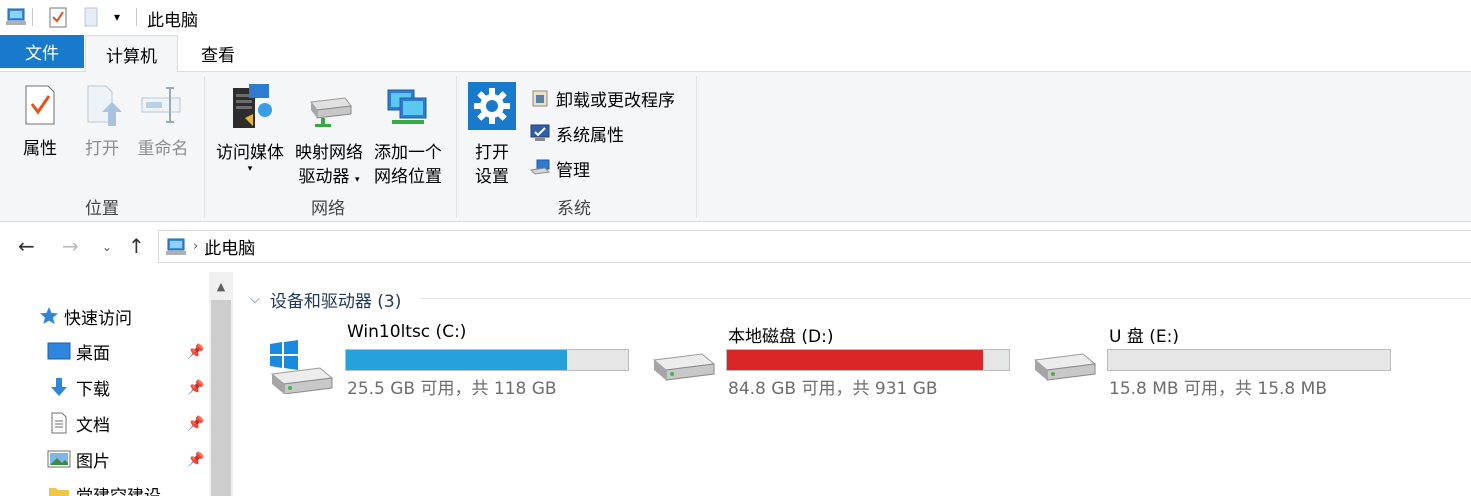 Image resolution: width=1471 pixels, height=496 pixels. I want to click on up-arrow-icon: ↑, so click(136, 246).